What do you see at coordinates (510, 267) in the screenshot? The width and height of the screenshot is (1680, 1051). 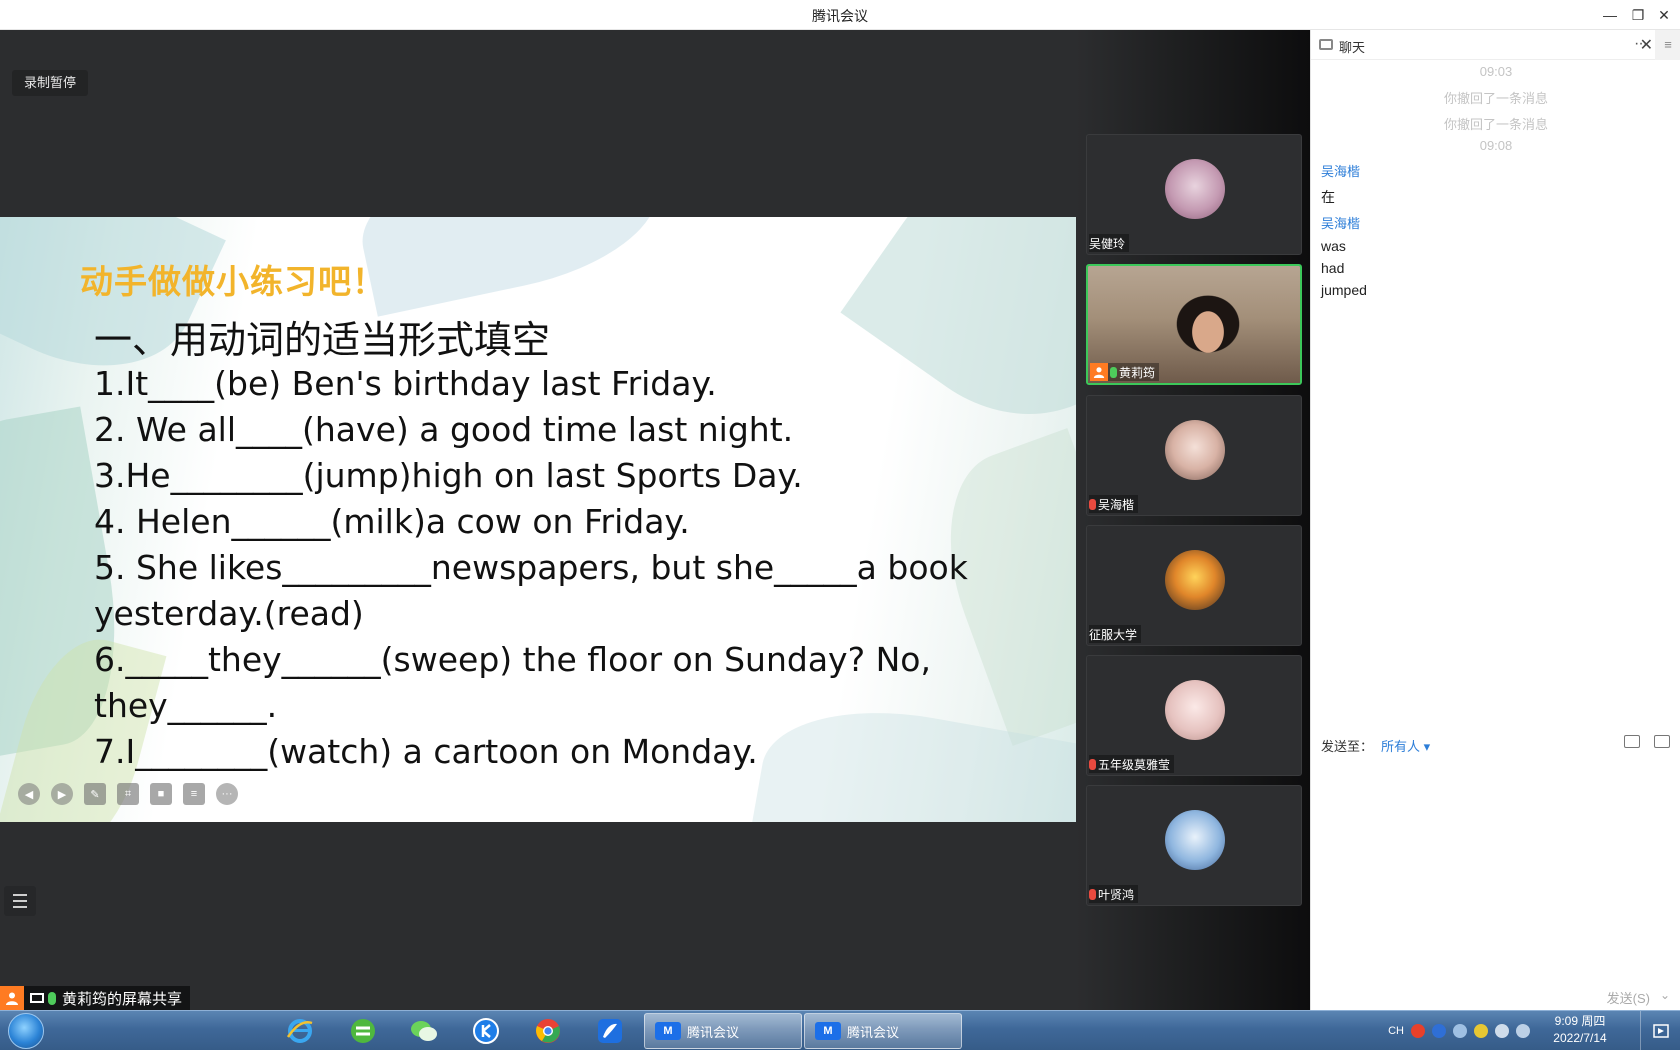 I see `leaf-decoration` at bounding box center [510, 267].